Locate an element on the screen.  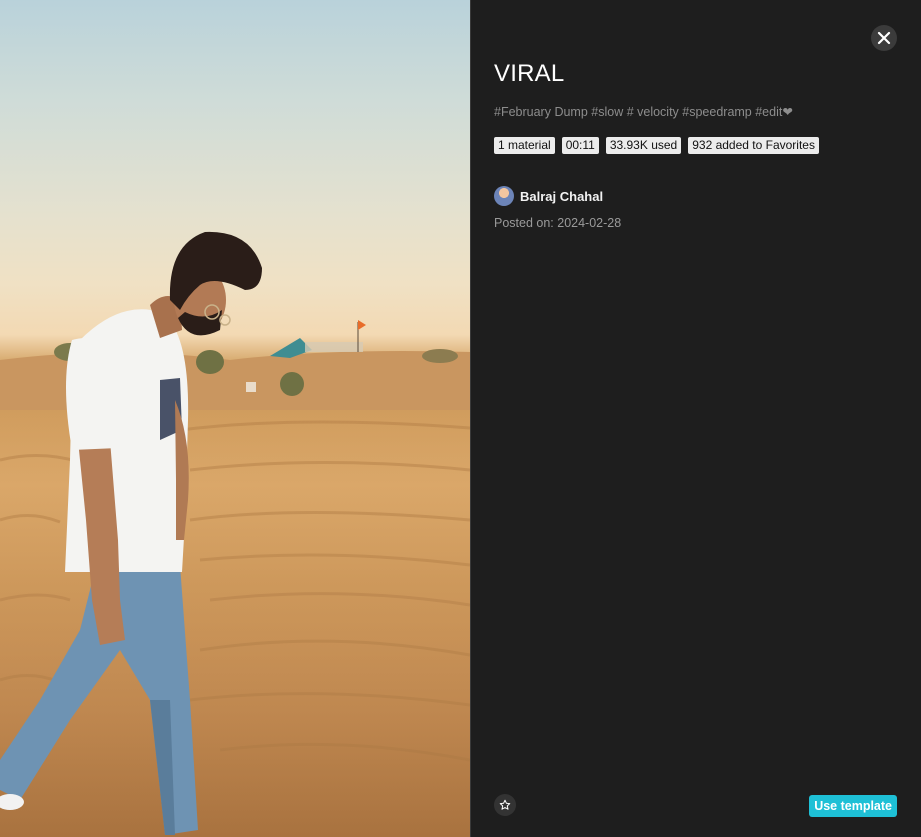
material-count-badge: 1 material is located at coordinates (524, 145).